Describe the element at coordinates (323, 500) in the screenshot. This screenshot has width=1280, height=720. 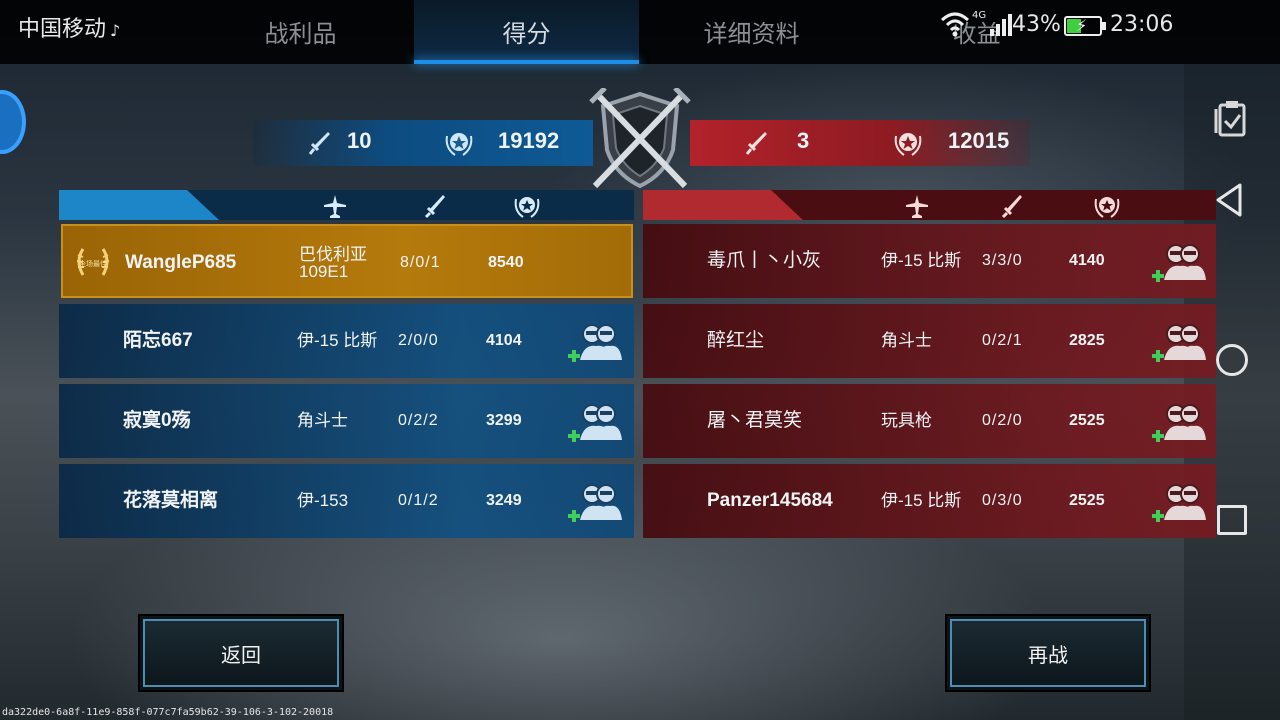
I see `player-plane: 伊-153` at that location.